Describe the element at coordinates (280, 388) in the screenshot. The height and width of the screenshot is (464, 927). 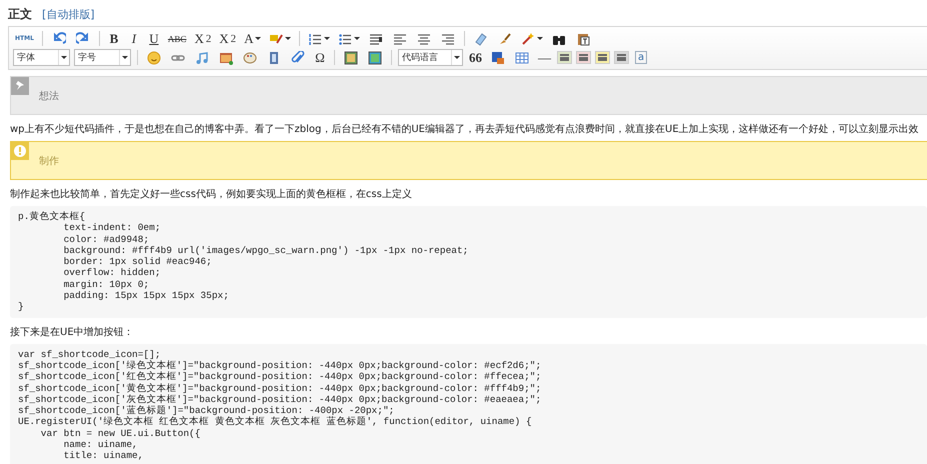
I see `code-line: sf_shortcode_icon['黄色文本框']="background-position: -440px 0px;background-color: #fff4b9;";` at that location.